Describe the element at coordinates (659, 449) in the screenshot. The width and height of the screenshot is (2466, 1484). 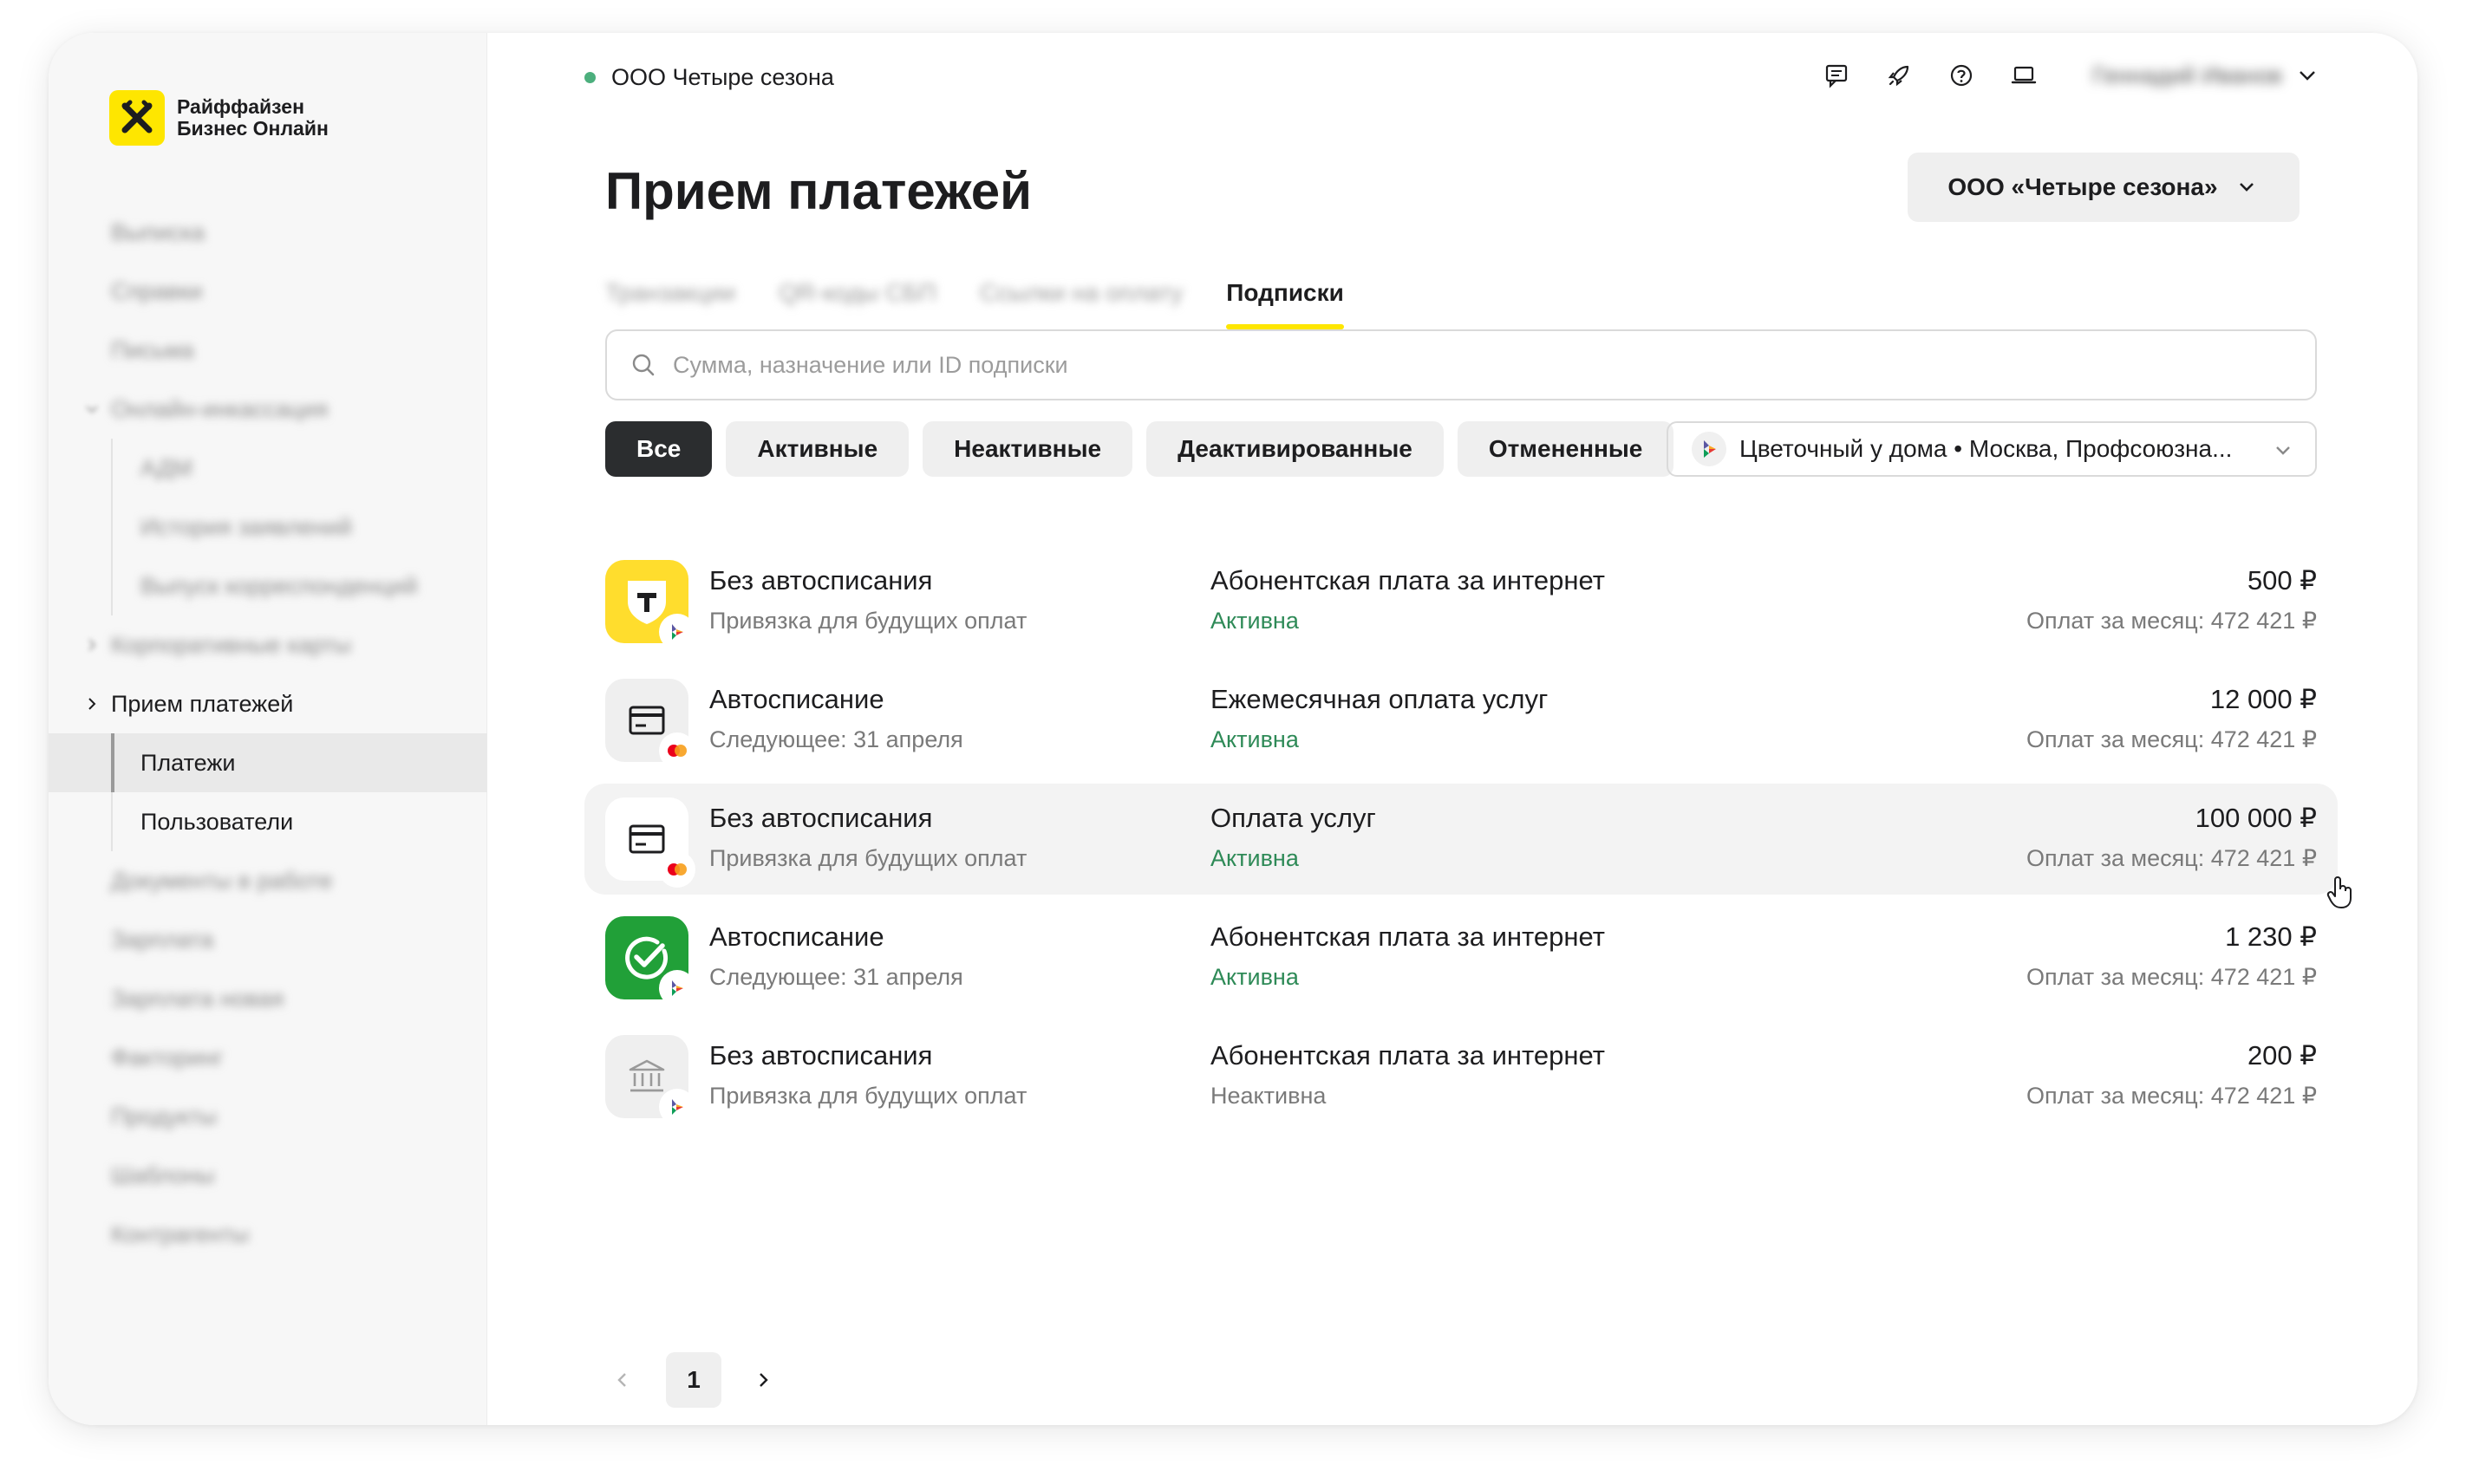
I see `filter-all: Все` at that location.